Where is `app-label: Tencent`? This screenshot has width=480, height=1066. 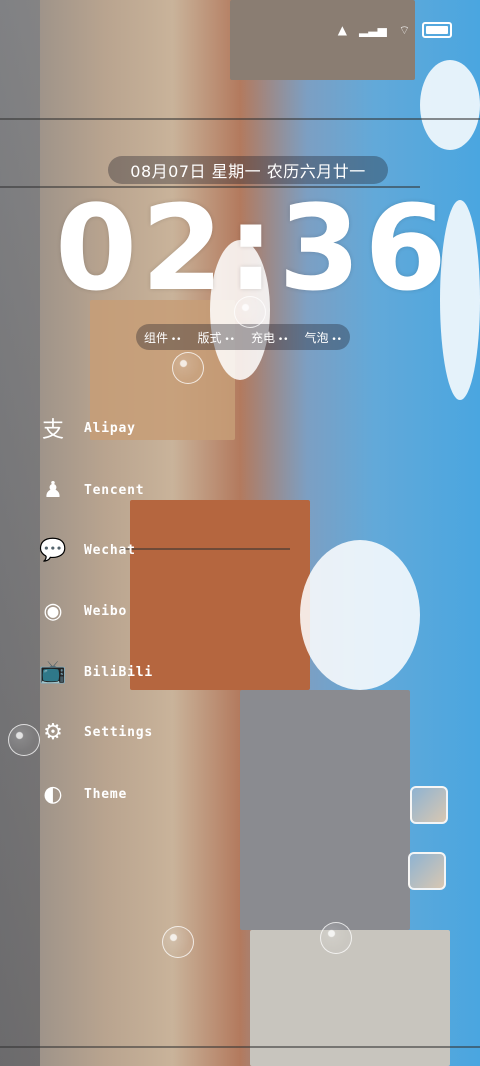 app-label: Tencent is located at coordinates (114, 490).